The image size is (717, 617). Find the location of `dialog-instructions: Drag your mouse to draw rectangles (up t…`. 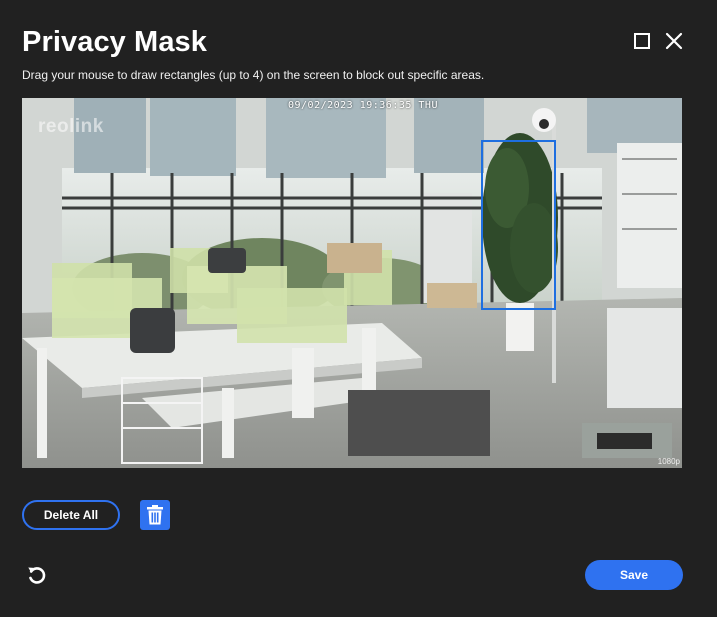

dialog-instructions: Drag your mouse to draw rectangles (up t… is located at coordinates (253, 75).